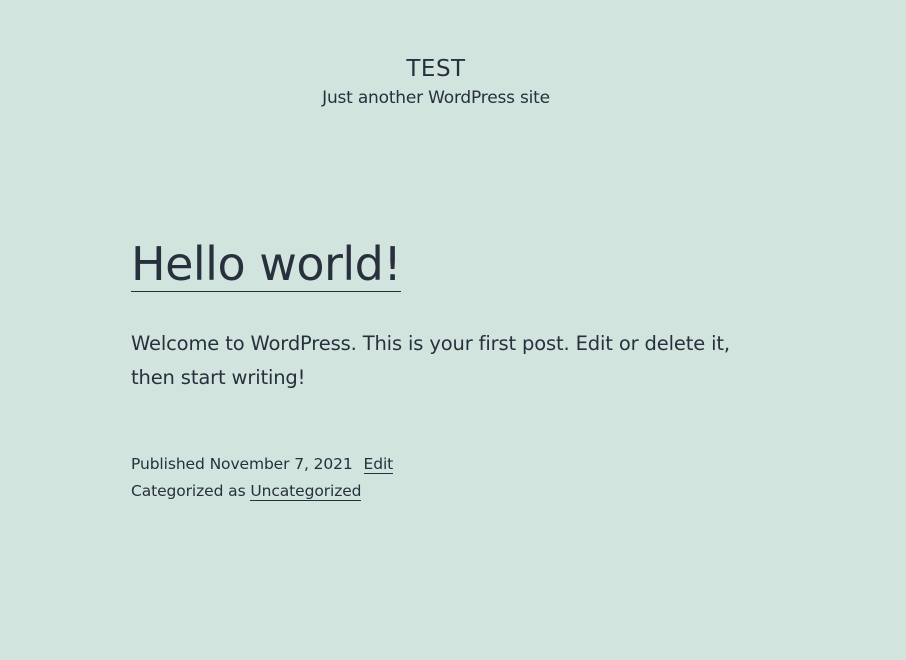  What do you see at coordinates (281, 464) in the screenshot?
I see `published-date: November 7, 2021` at bounding box center [281, 464].